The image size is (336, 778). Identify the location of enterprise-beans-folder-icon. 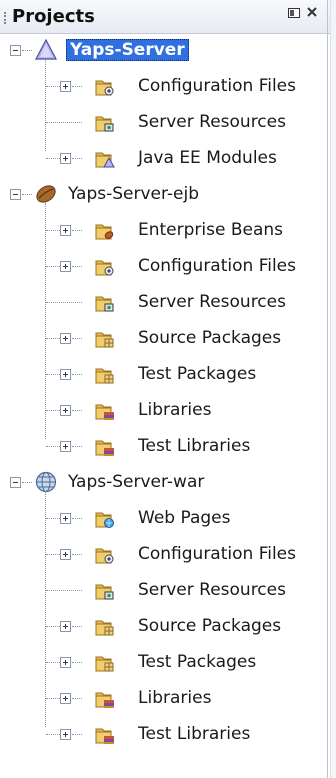
(105, 231).